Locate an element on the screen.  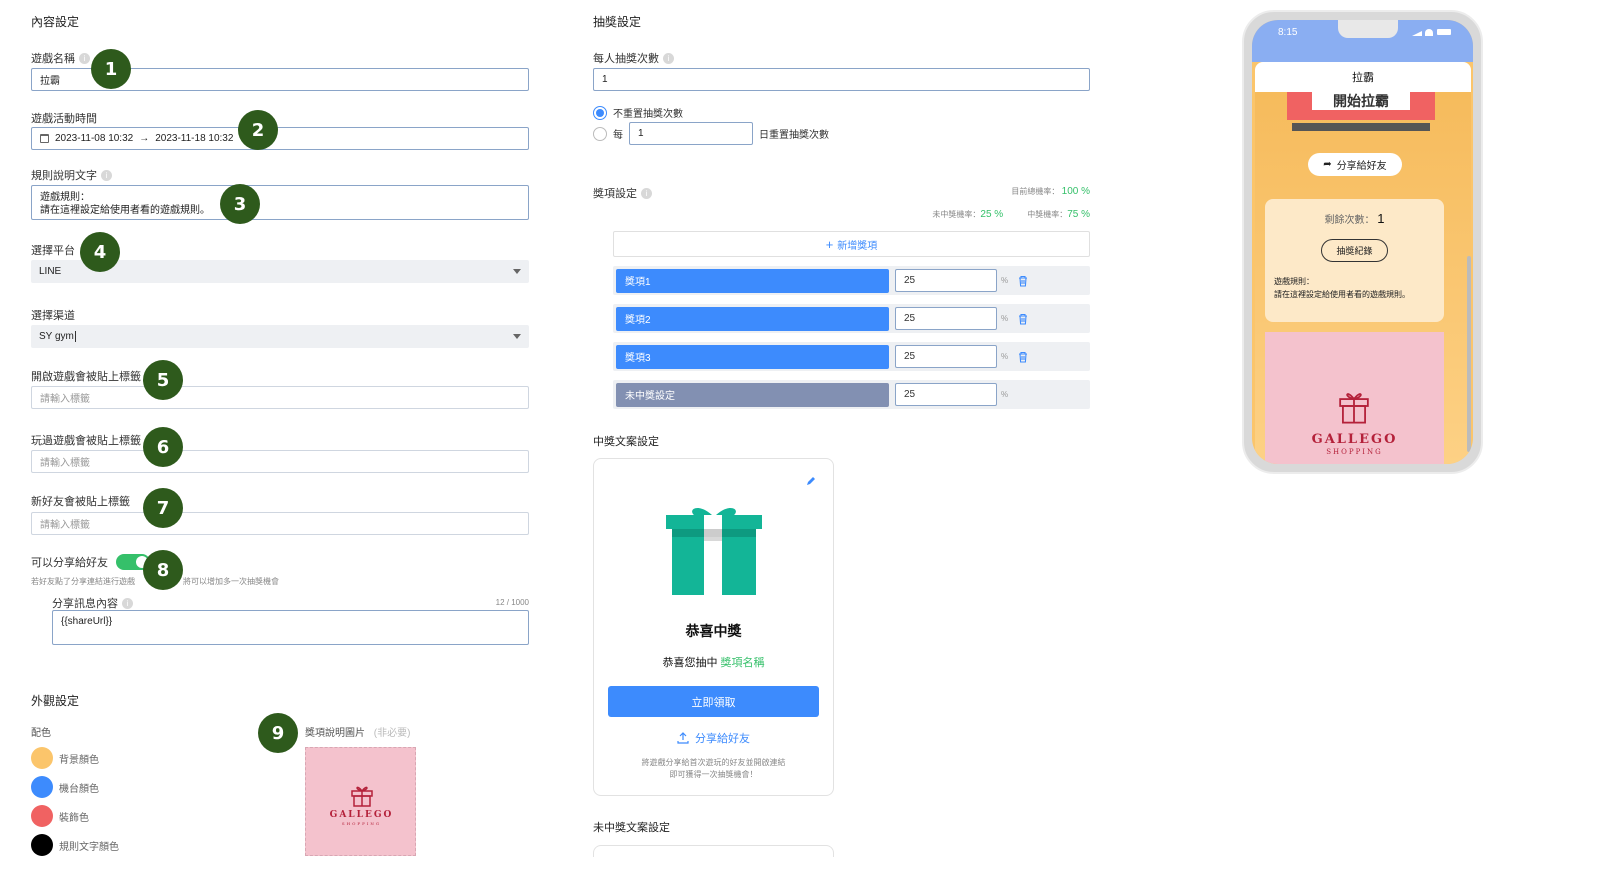
prize-row: 獎項1 25 % is located at coordinates (851, 280).